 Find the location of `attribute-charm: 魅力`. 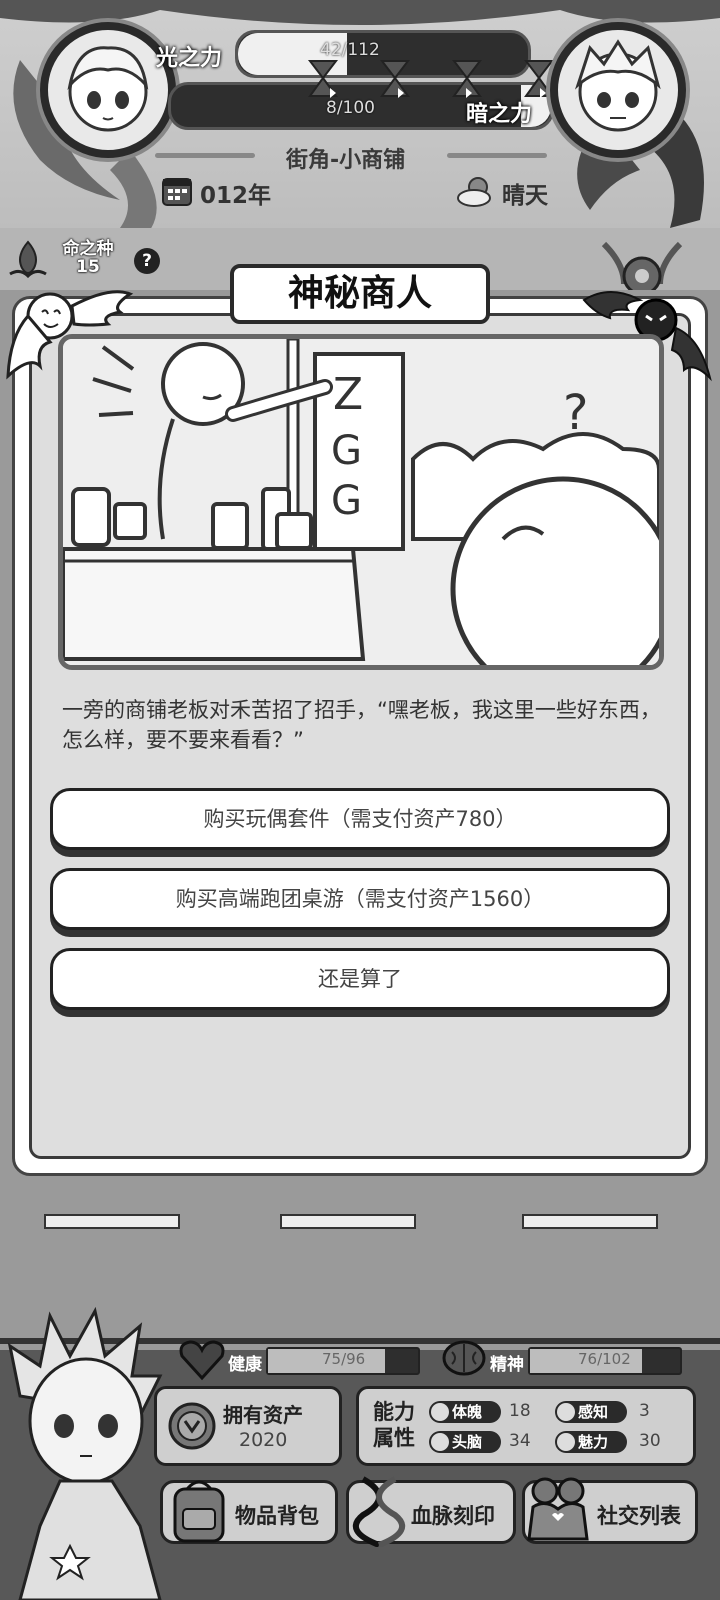

attribute-charm: 魅力 is located at coordinates (591, 1442).